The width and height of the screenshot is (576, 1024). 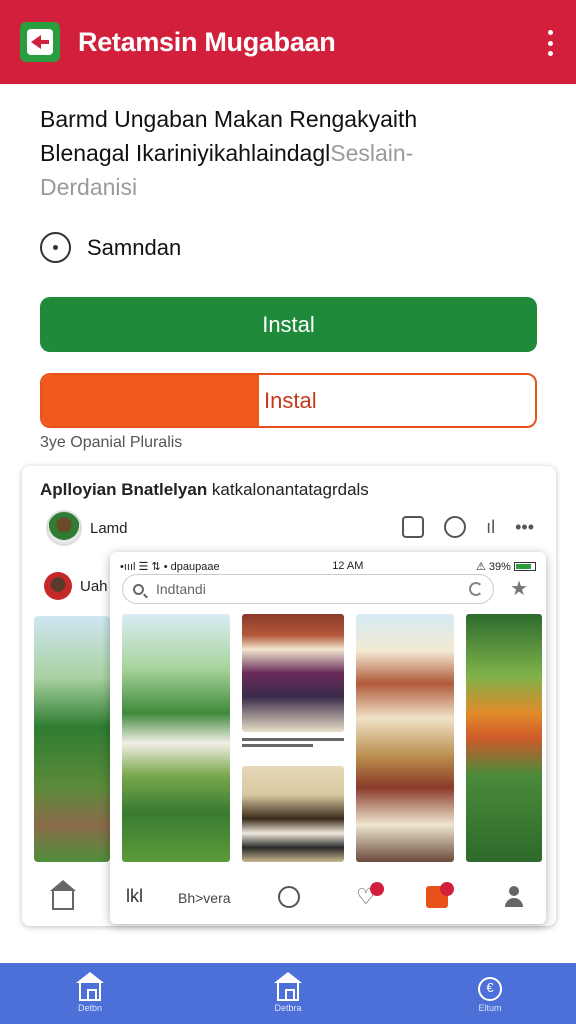 What do you see at coordinates (94, 586) in the screenshot?
I see `second-post-author: Uah` at bounding box center [94, 586].